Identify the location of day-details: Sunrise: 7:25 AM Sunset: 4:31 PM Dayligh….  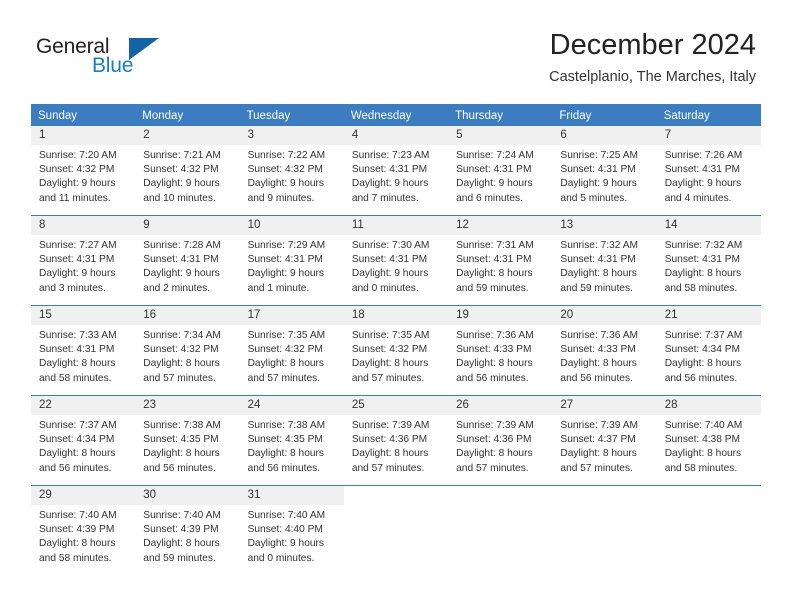
(604, 175).